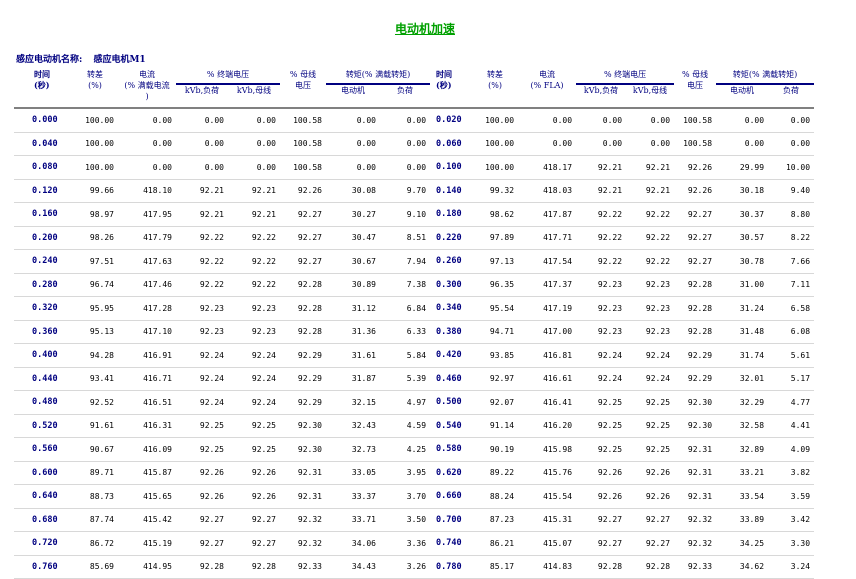 This screenshot has width=856, height=579. Describe the element at coordinates (43, 356) in the screenshot. I see `time-cell: 0.400` at that location.